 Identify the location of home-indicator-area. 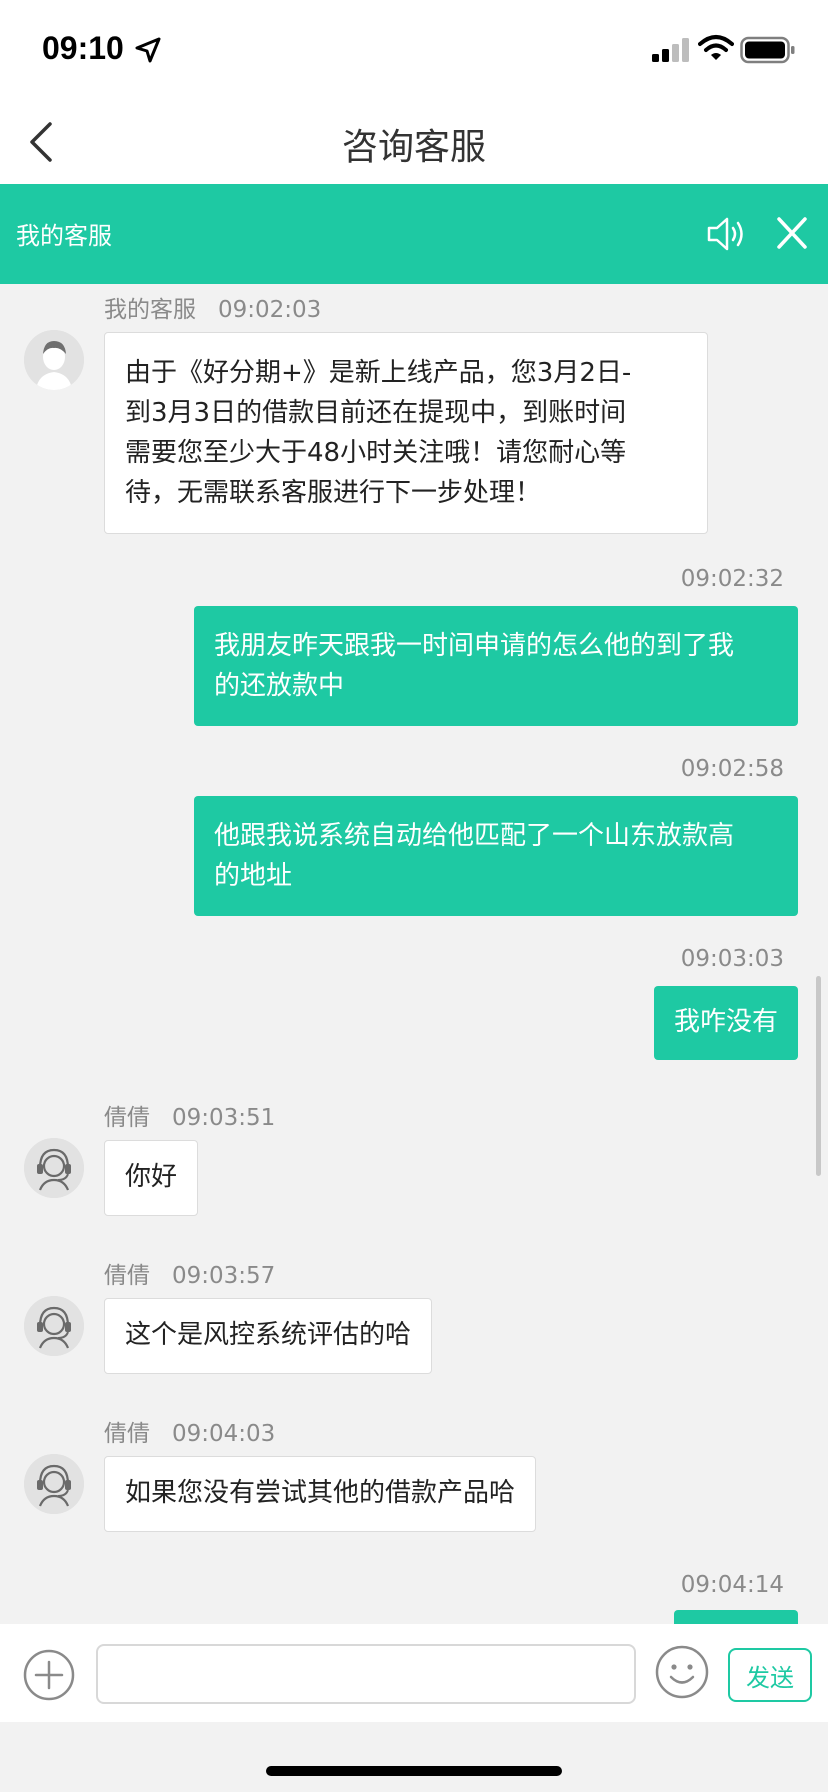
(414, 1757).